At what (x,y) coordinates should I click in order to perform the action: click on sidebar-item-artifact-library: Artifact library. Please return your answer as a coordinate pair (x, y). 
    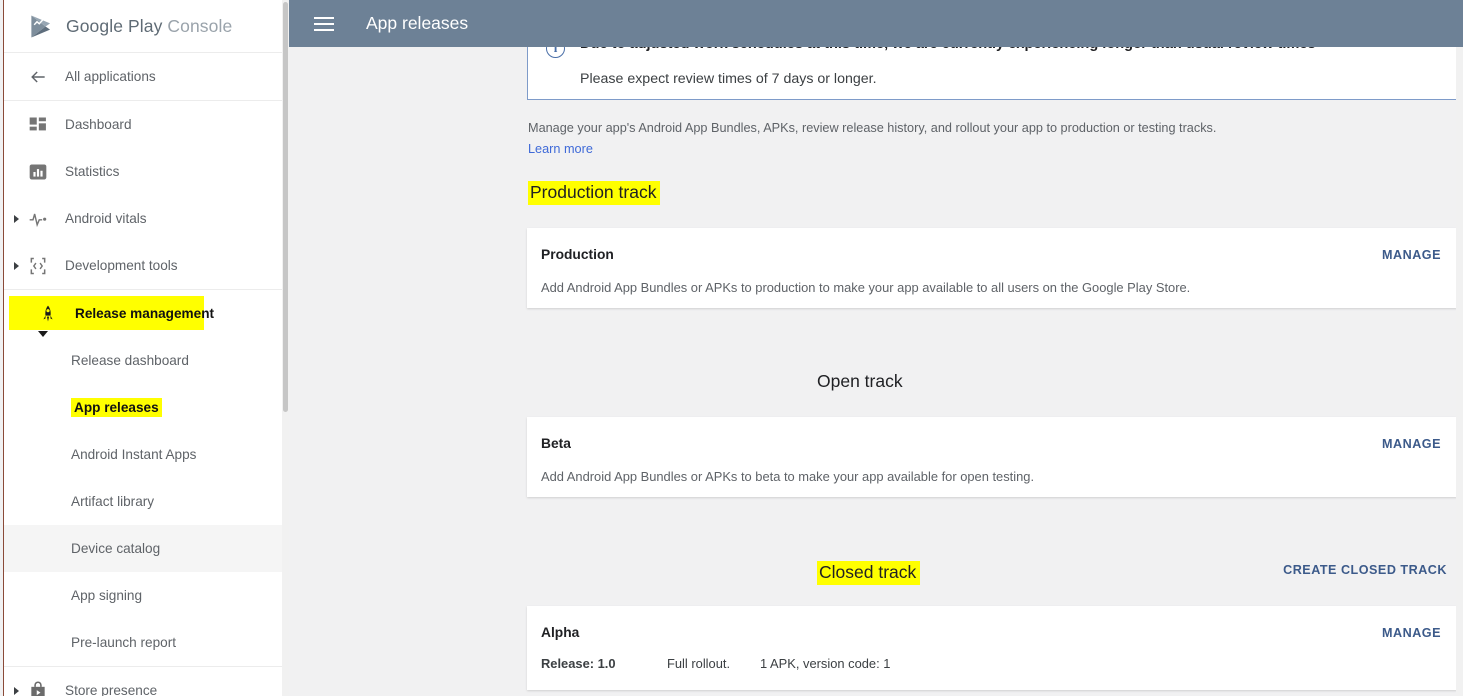
    Looking at the image, I should click on (146, 501).